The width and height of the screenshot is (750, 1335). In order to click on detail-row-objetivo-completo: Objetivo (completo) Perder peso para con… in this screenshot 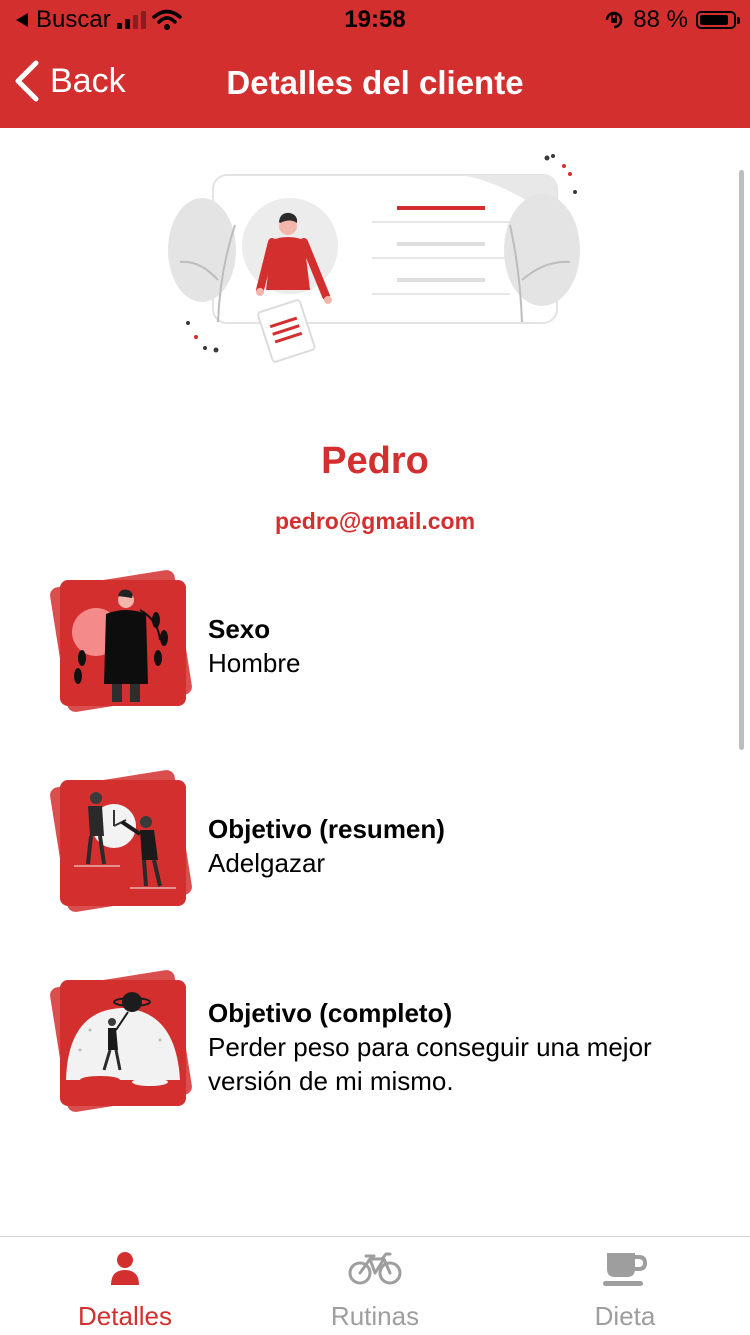, I will do `click(380, 1048)`.